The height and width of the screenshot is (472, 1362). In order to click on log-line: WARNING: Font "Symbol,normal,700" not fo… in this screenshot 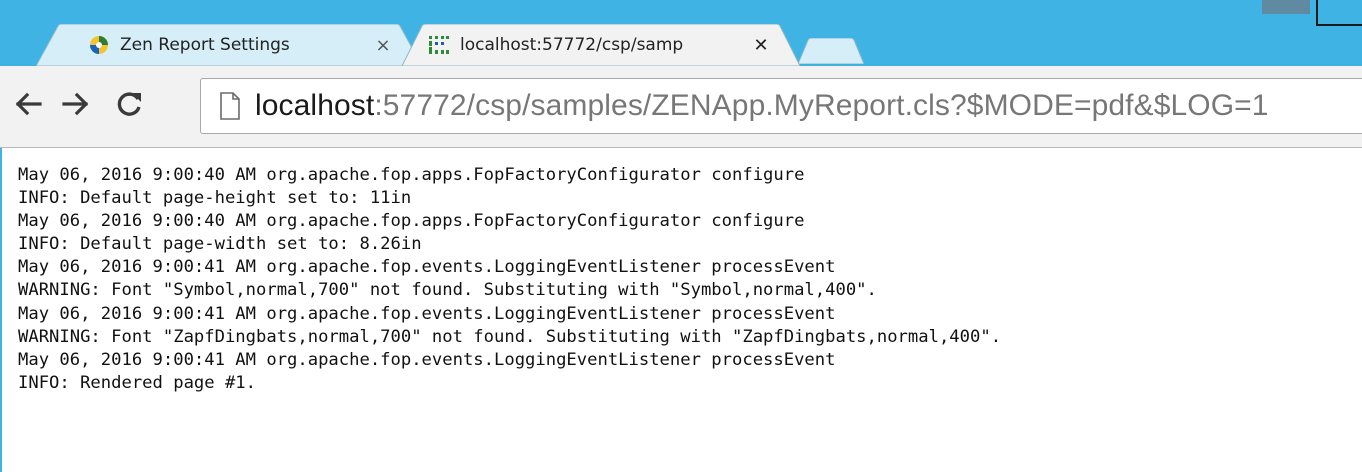, I will do `click(447, 290)`.